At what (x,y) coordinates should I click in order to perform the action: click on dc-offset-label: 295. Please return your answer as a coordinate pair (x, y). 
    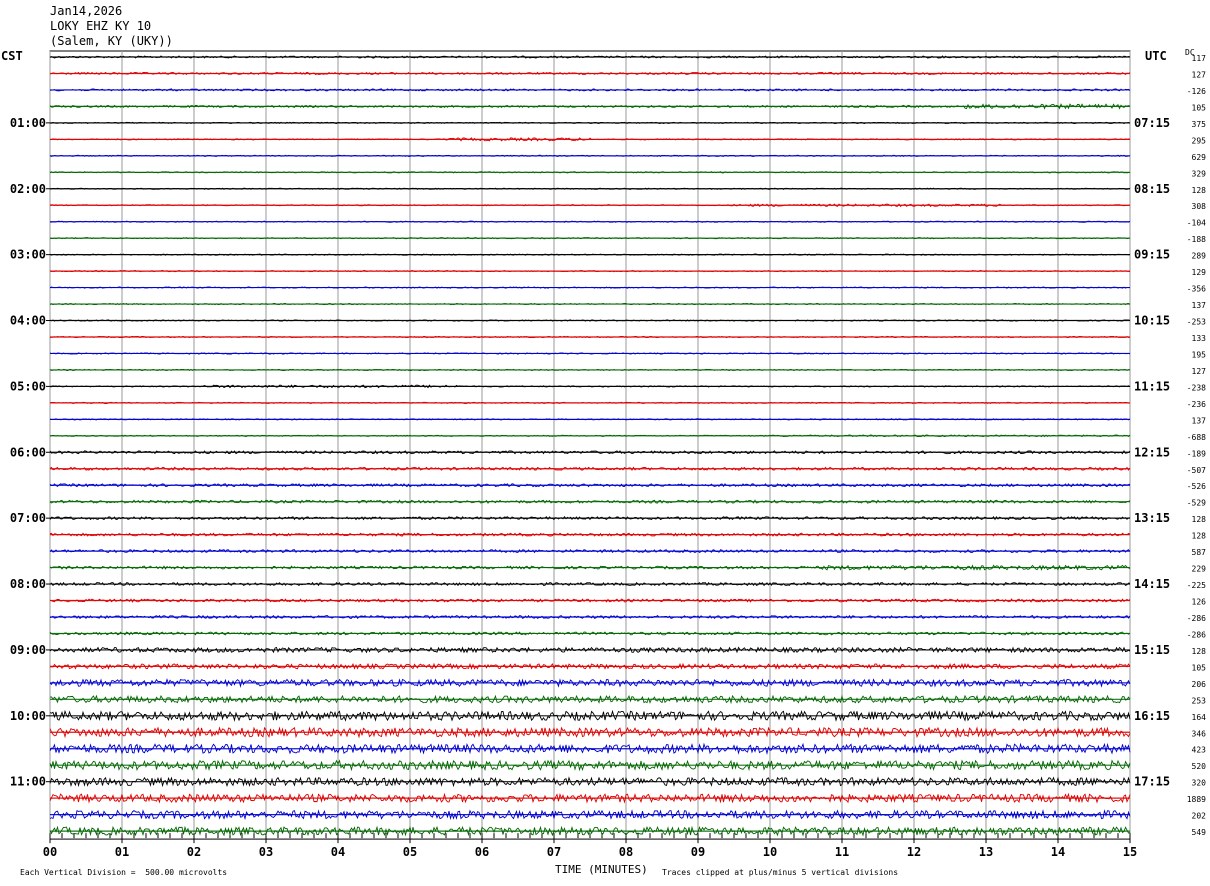
    Looking at the image, I should click on (1199, 140).